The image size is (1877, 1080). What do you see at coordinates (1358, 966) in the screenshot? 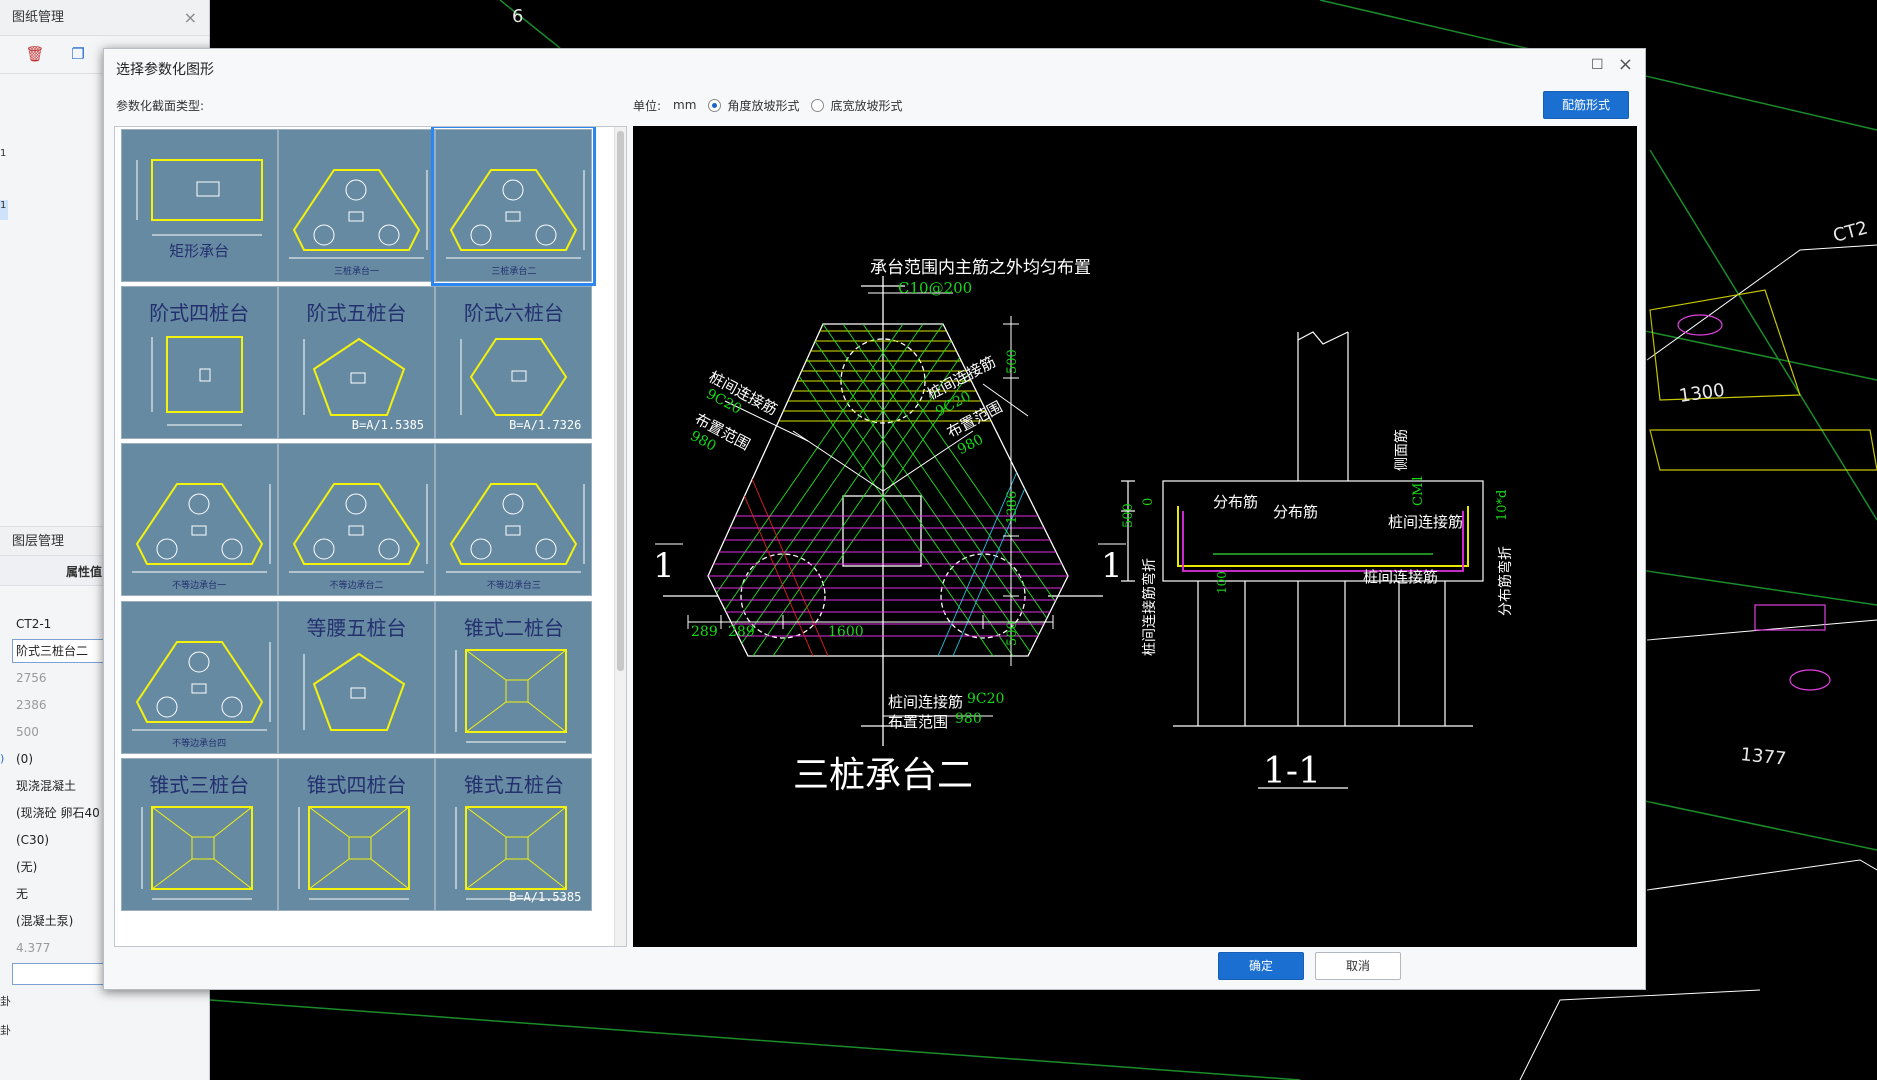
I see `cancel-button: 取消` at bounding box center [1358, 966].